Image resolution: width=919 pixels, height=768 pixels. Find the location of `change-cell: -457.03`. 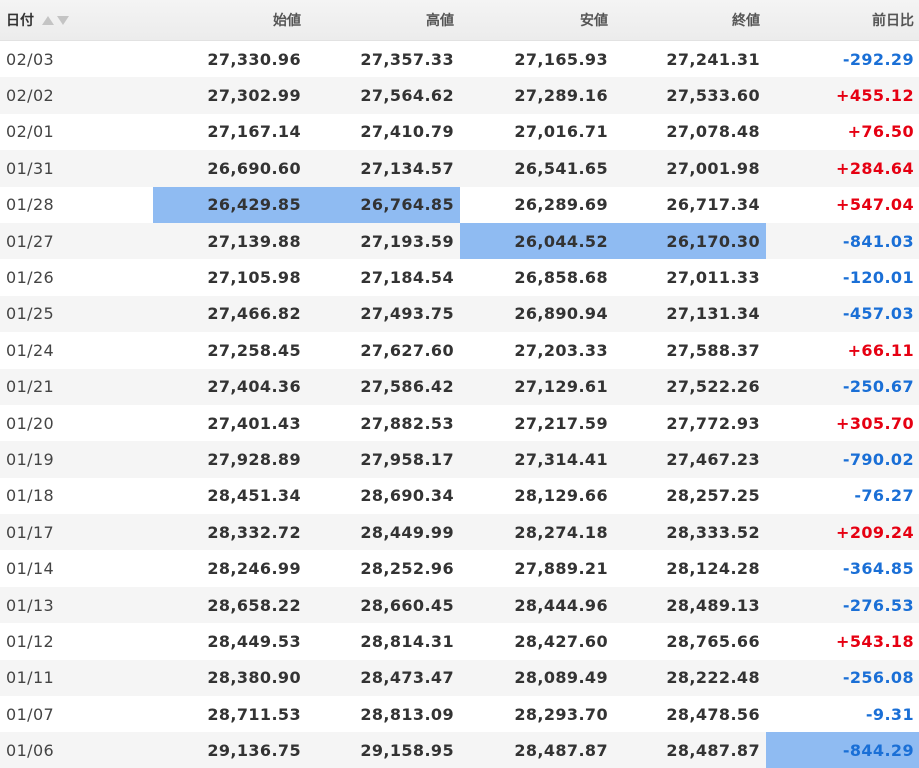

change-cell: -457.03 is located at coordinates (878, 314).